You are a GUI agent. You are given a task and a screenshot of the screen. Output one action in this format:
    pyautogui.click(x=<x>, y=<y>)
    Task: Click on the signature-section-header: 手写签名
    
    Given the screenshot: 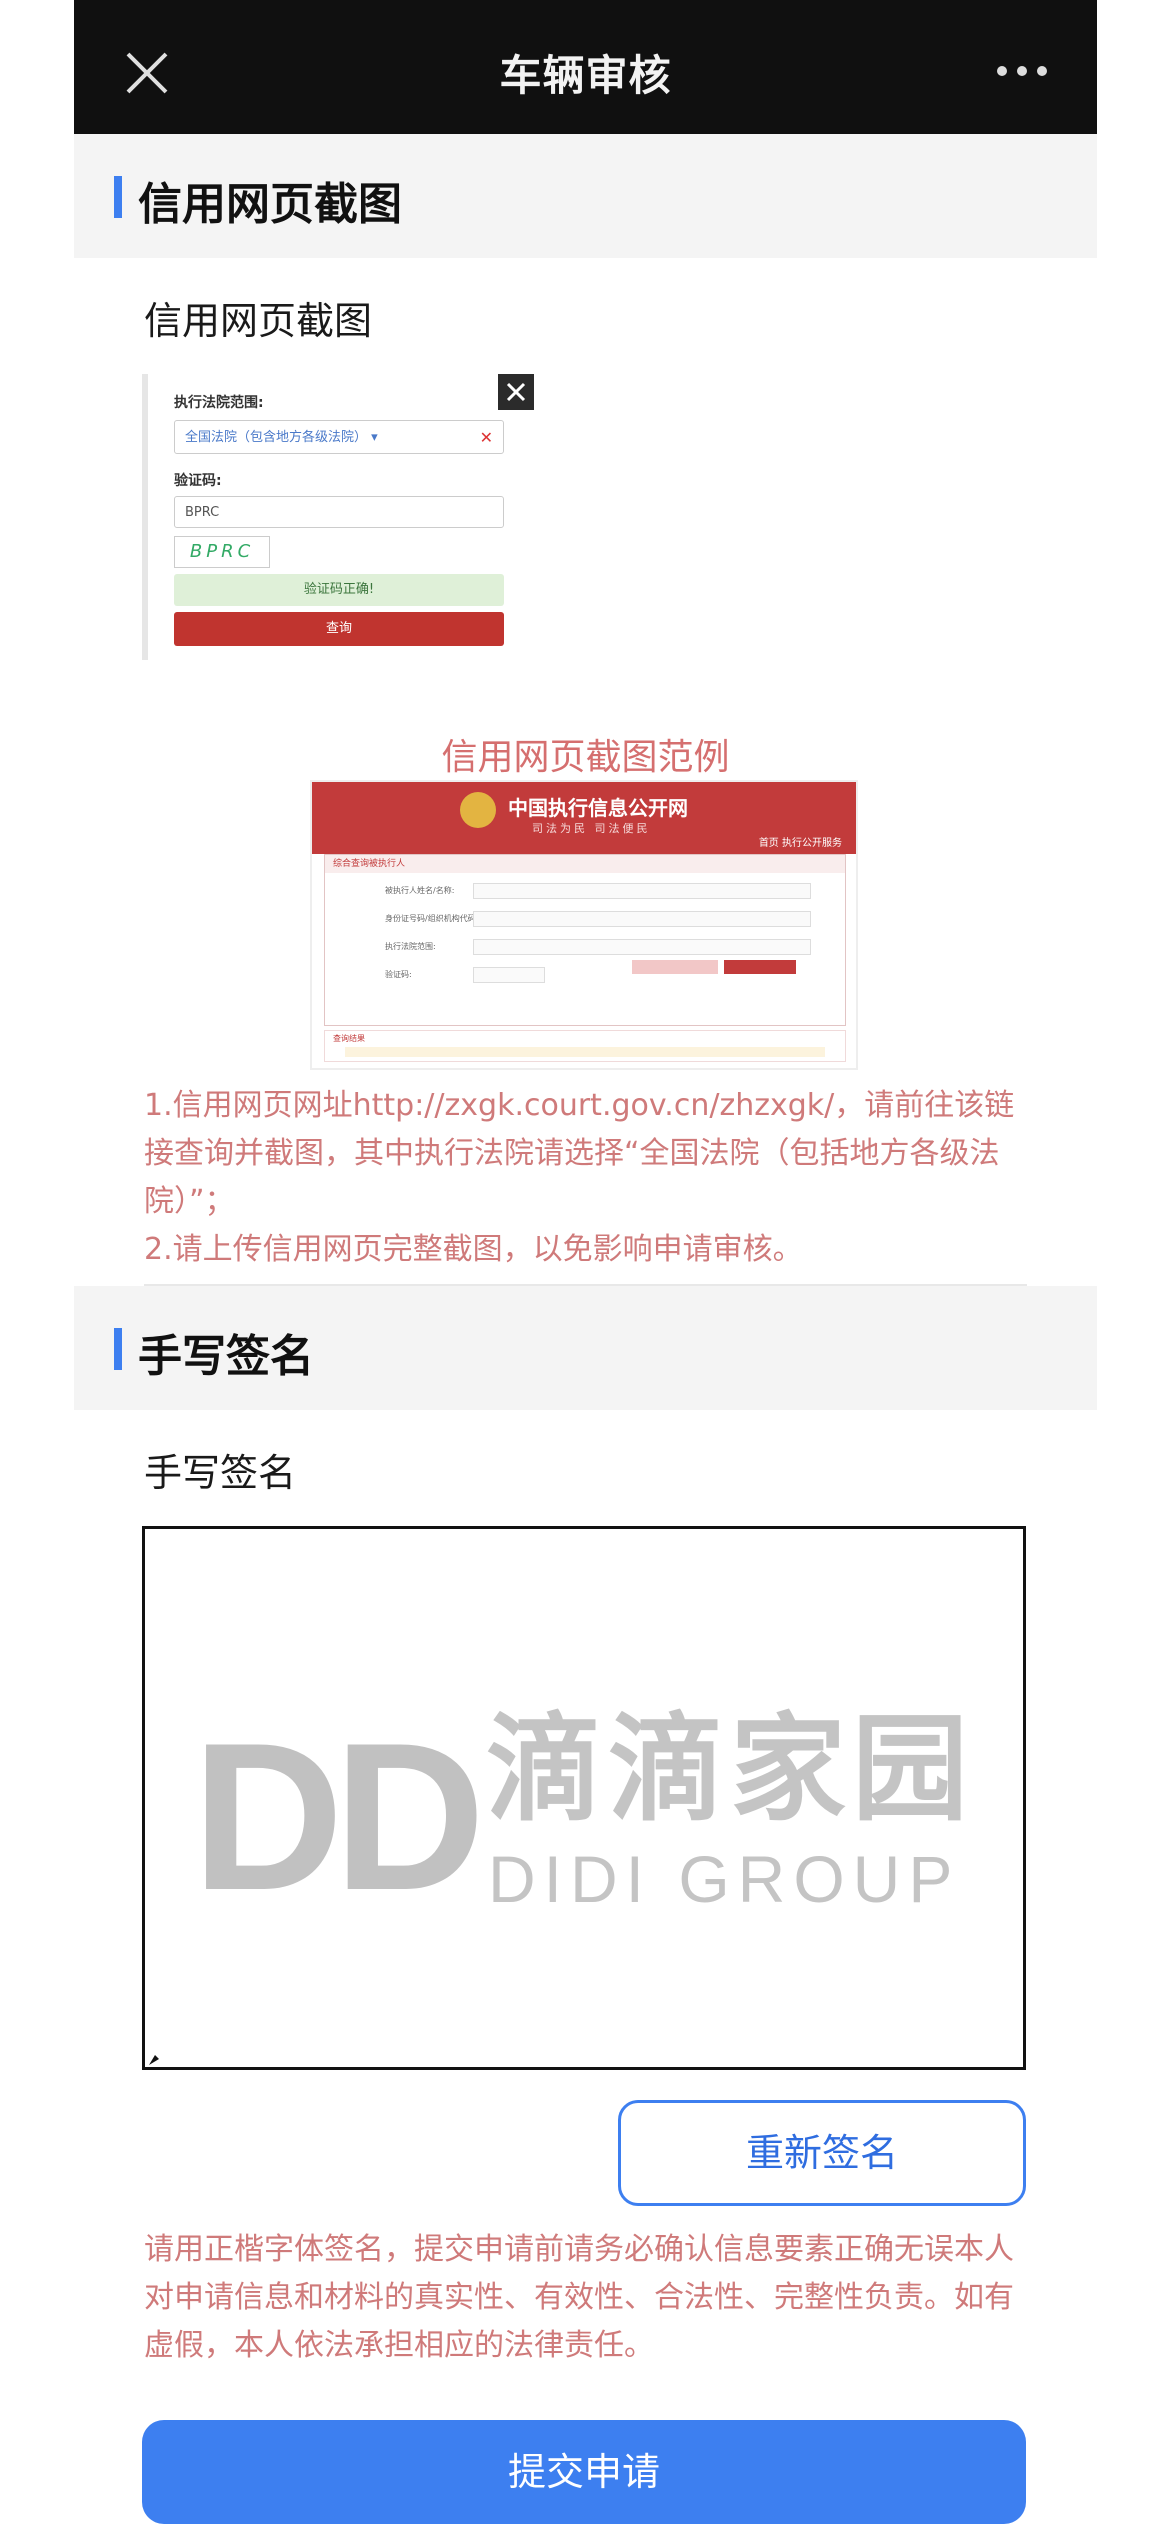 What is the action you would take?
    pyautogui.click(x=585, y=1348)
    